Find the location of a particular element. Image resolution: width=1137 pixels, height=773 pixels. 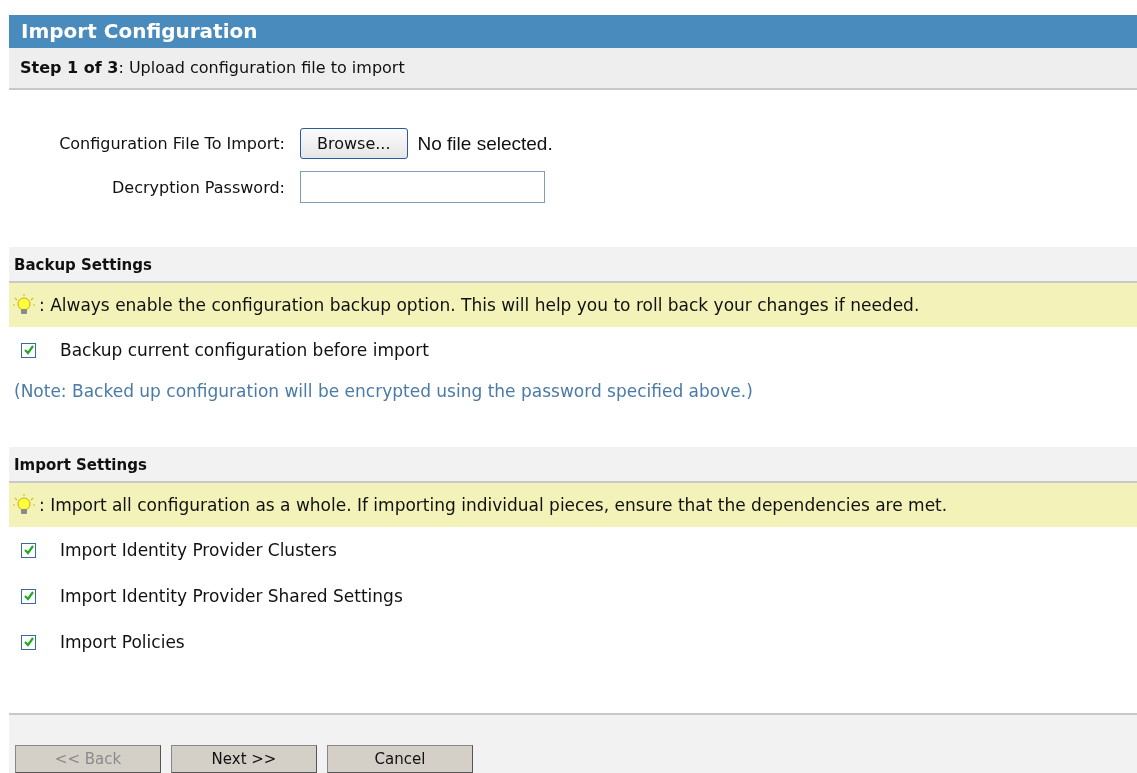

nav-button: Cancel is located at coordinates (400, 759).